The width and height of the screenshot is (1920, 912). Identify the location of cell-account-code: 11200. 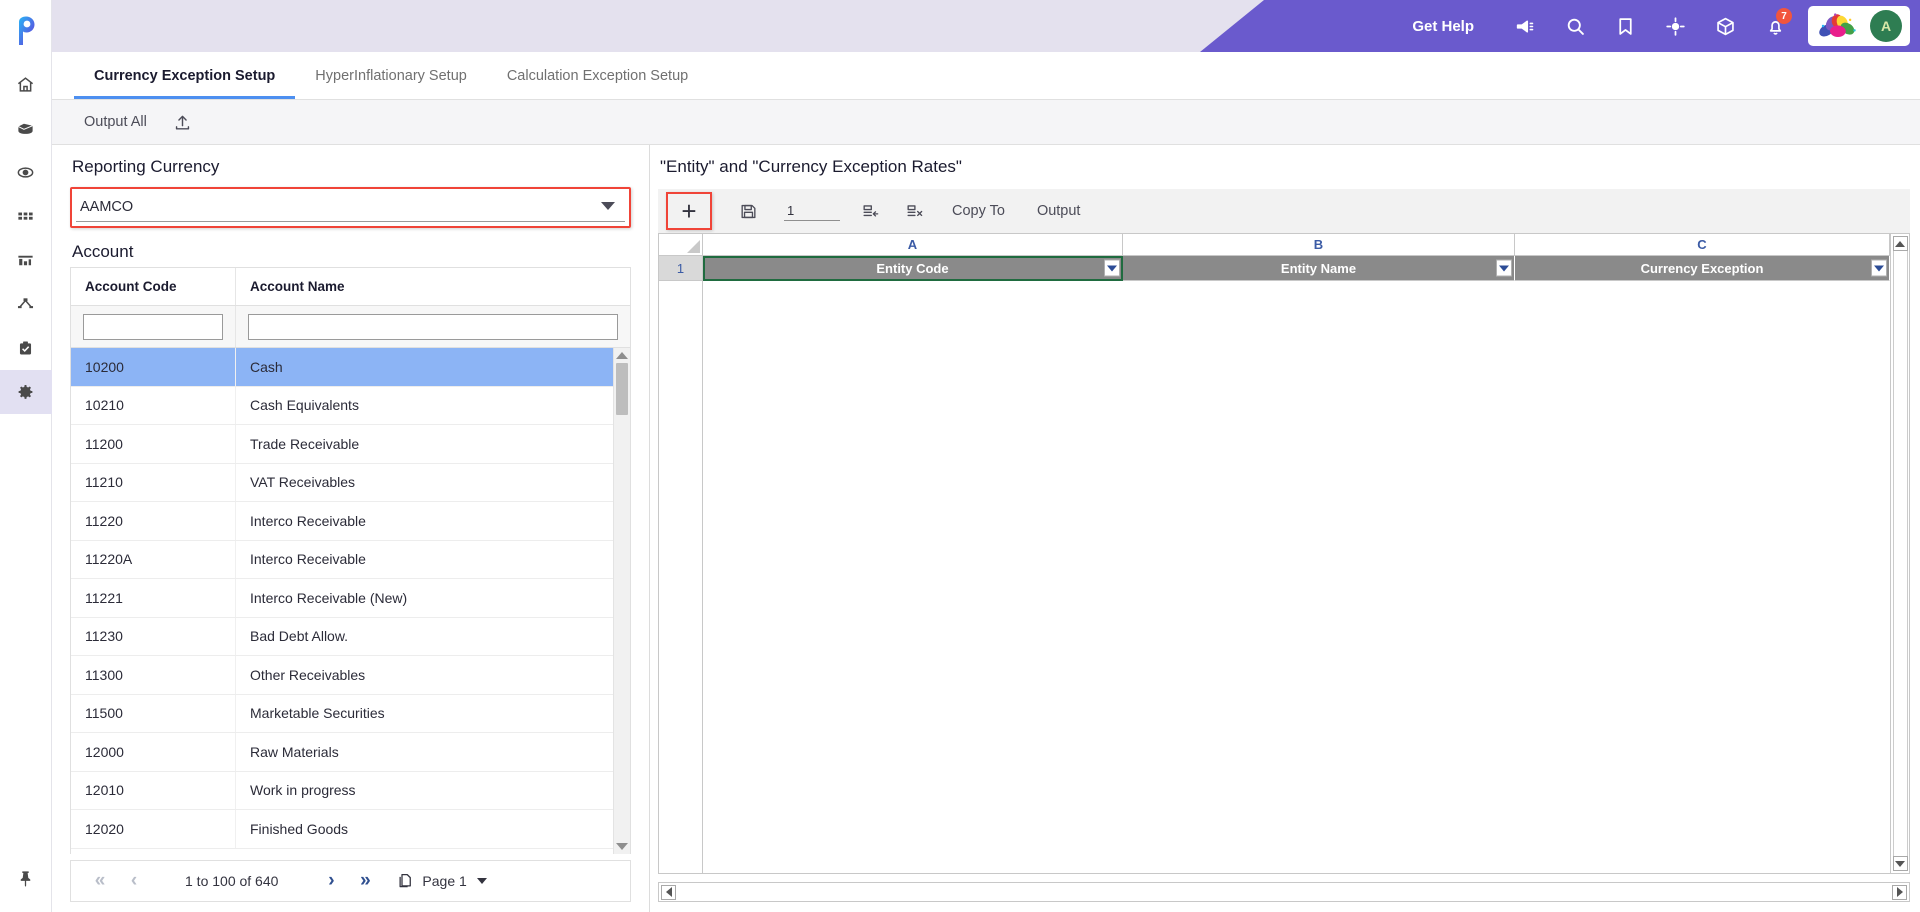
(153, 444).